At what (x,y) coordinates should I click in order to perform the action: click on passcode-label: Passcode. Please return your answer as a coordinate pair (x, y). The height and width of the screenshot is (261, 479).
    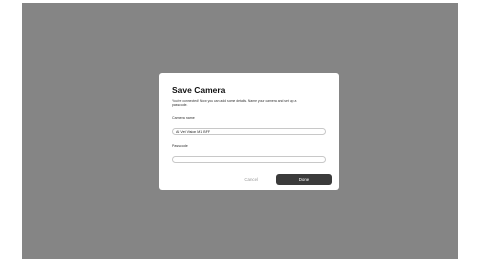
    Looking at the image, I should click on (180, 145).